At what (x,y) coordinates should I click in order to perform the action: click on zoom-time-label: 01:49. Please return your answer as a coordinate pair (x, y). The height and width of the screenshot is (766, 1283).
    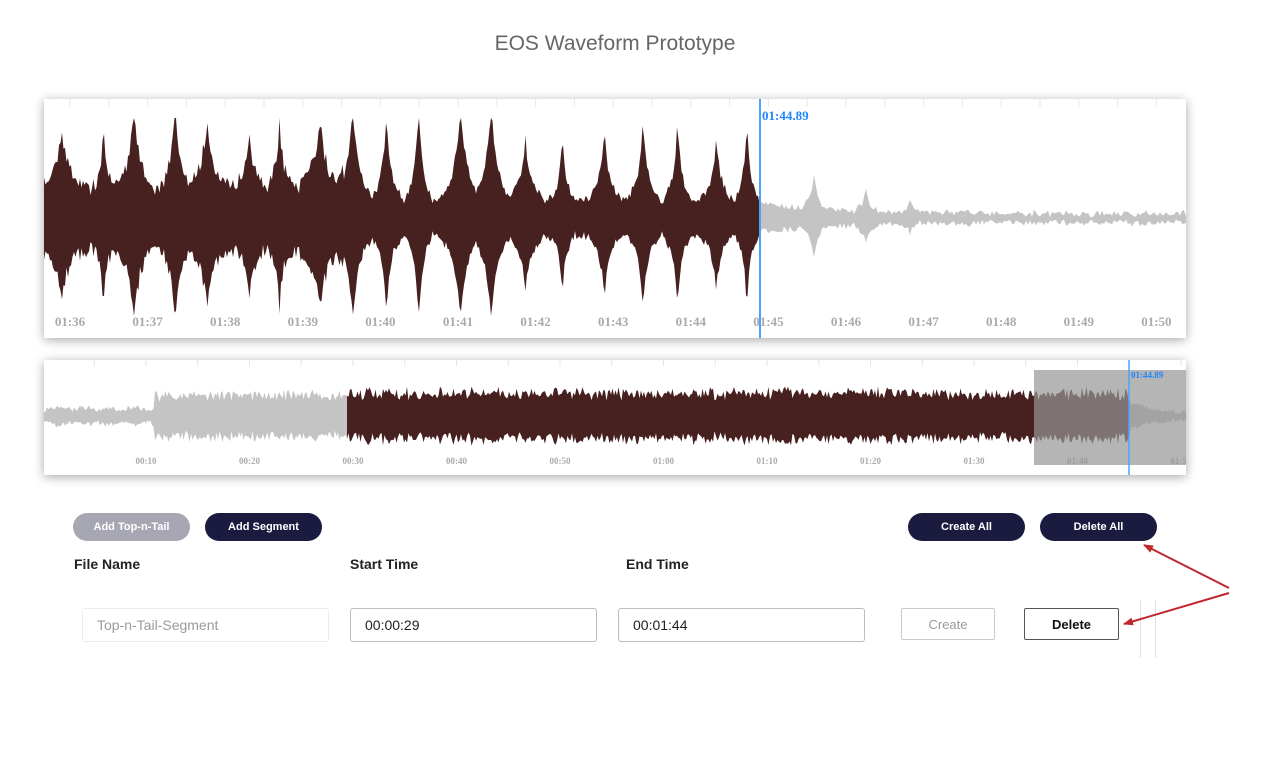
    Looking at the image, I should click on (1079, 321).